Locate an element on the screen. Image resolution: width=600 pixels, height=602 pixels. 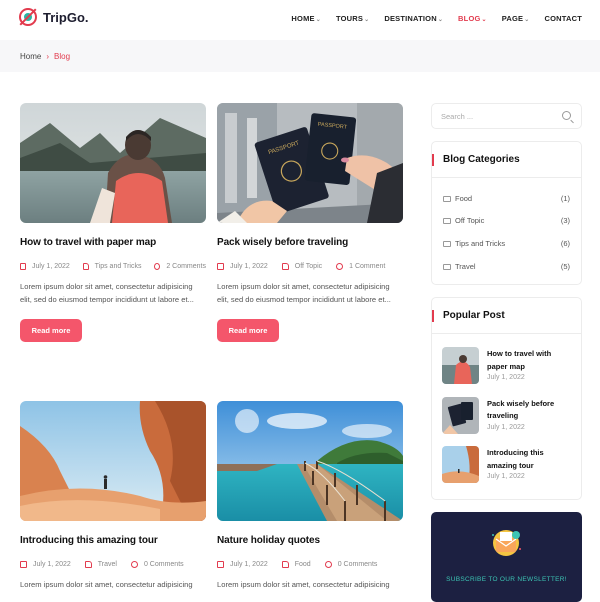
category-count: (5) is located at coordinates (565, 266).